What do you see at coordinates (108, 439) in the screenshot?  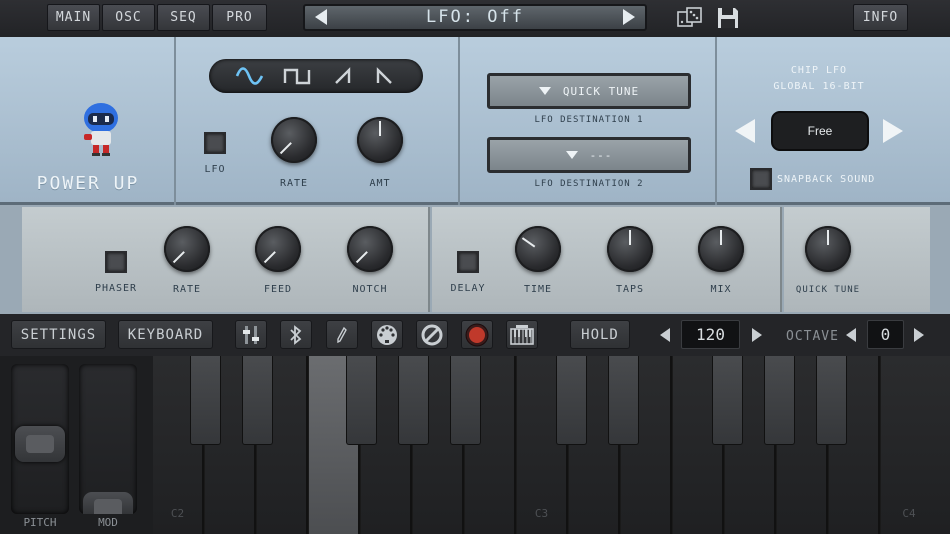 I see `mod-wheel` at bounding box center [108, 439].